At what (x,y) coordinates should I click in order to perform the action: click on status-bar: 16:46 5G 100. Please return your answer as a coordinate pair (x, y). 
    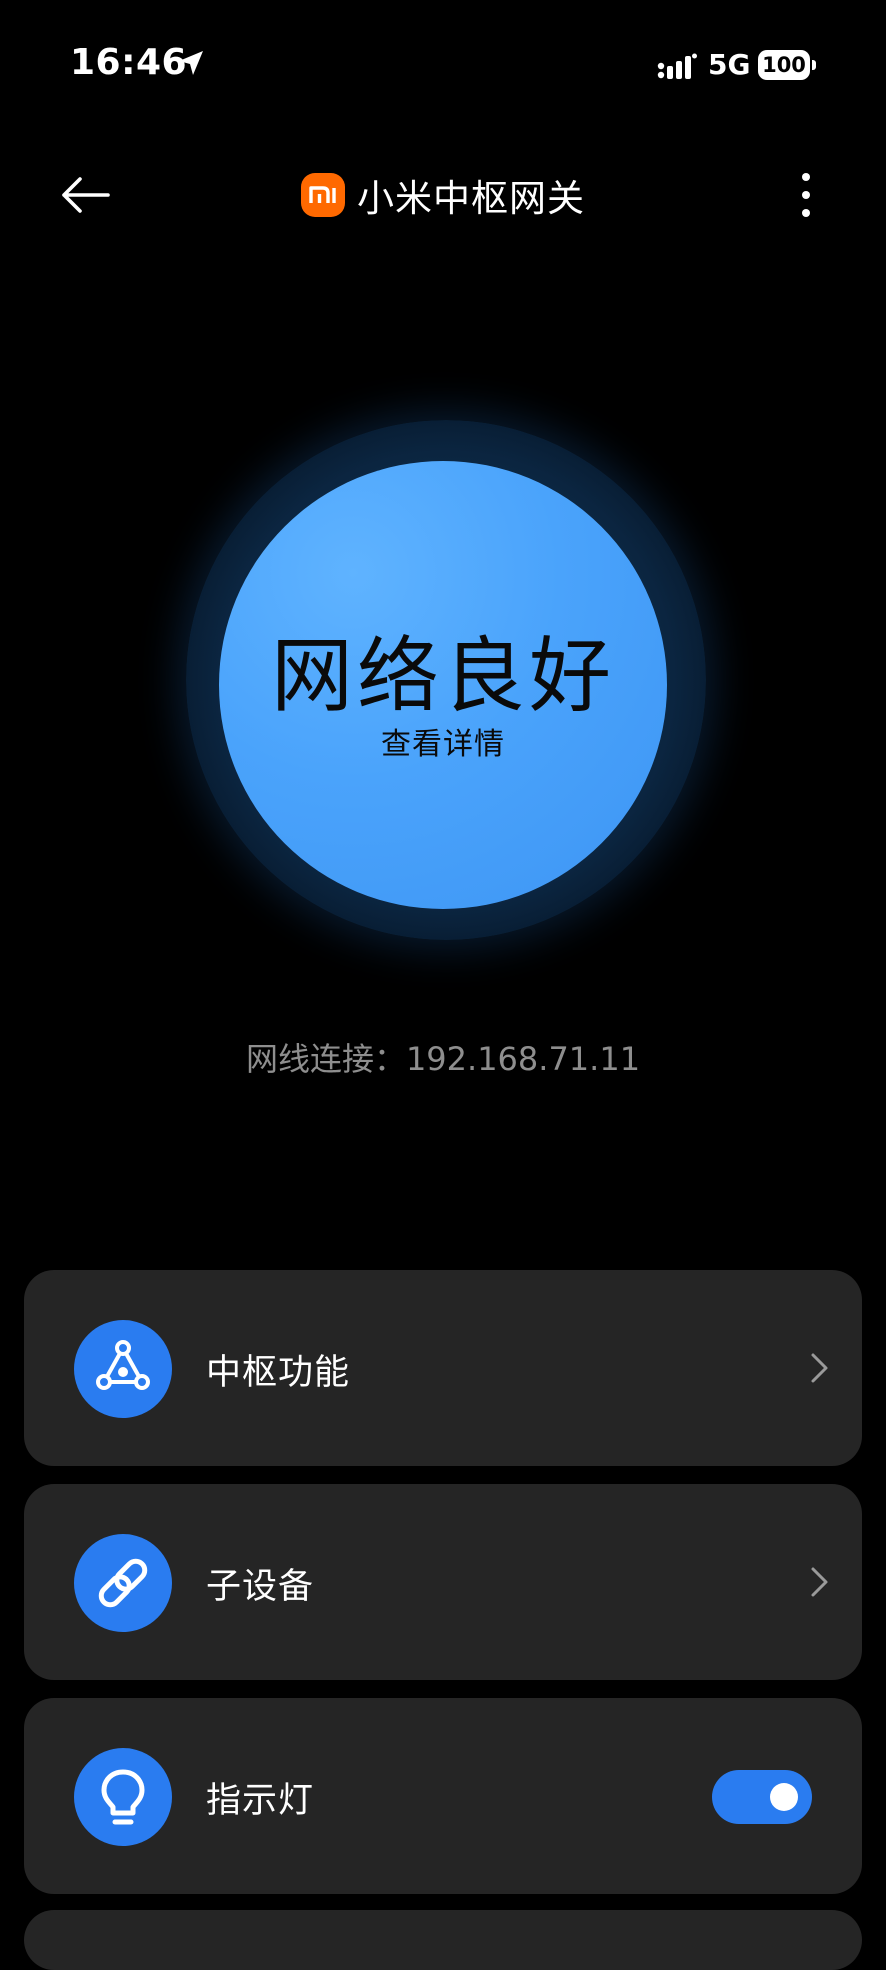
    Looking at the image, I should click on (443, 65).